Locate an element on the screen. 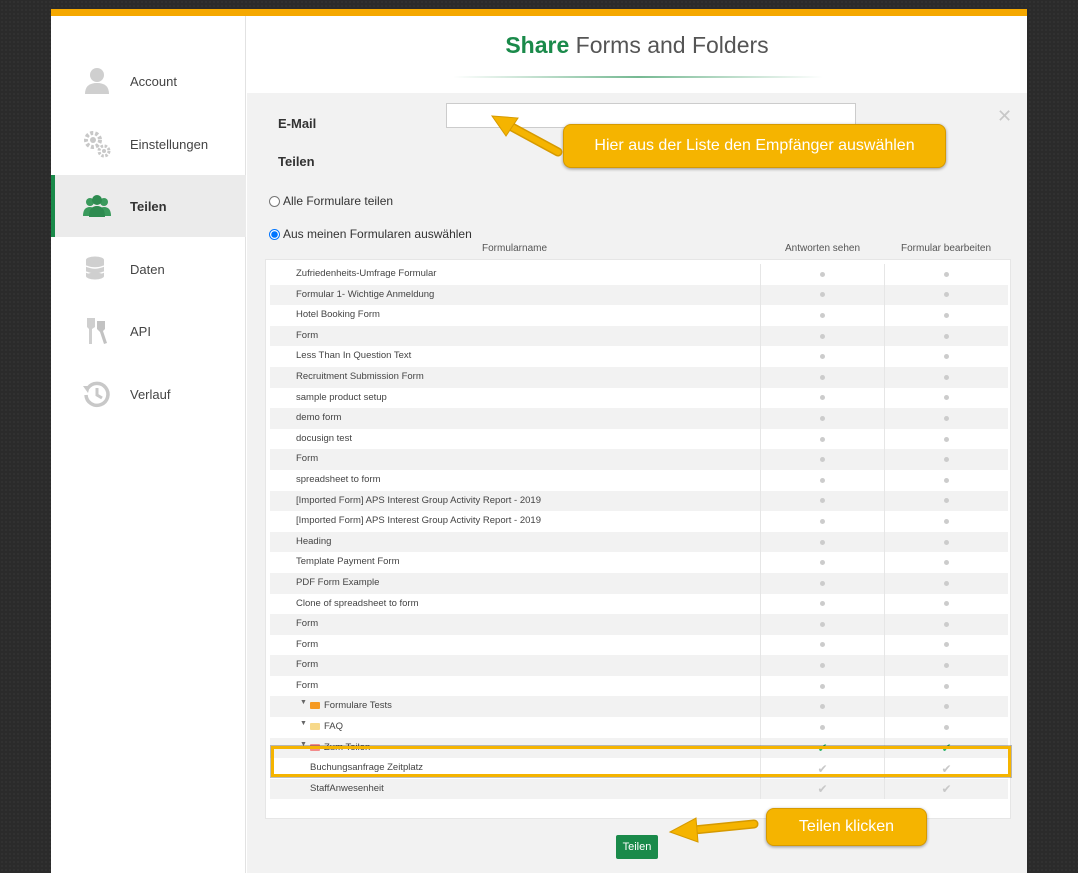 This screenshot has height=873, width=1078. sidebar-item-data: Daten is located at coordinates (148, 269).